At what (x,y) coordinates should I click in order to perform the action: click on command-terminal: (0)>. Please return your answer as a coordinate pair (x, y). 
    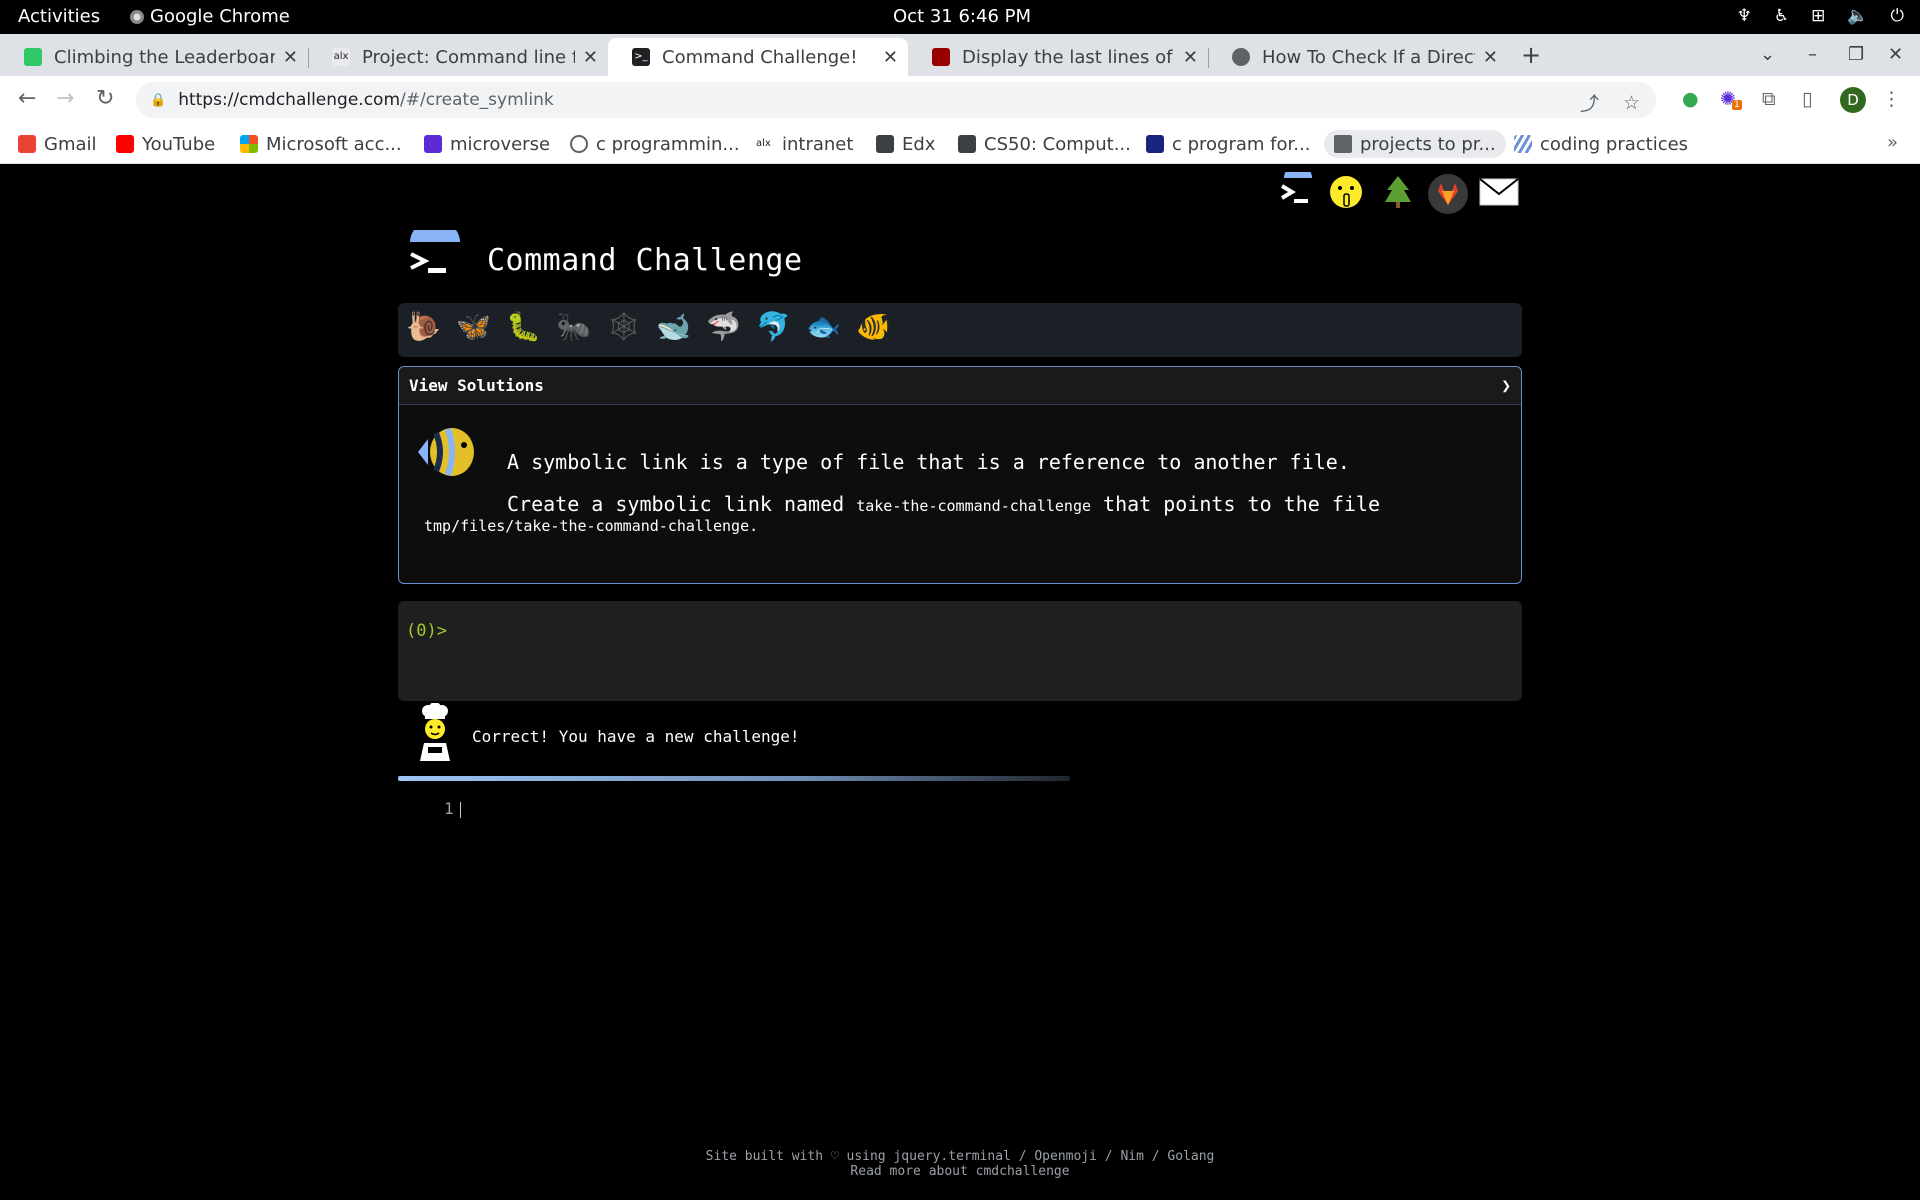
    Looking at the image, I should click on (960, 651).